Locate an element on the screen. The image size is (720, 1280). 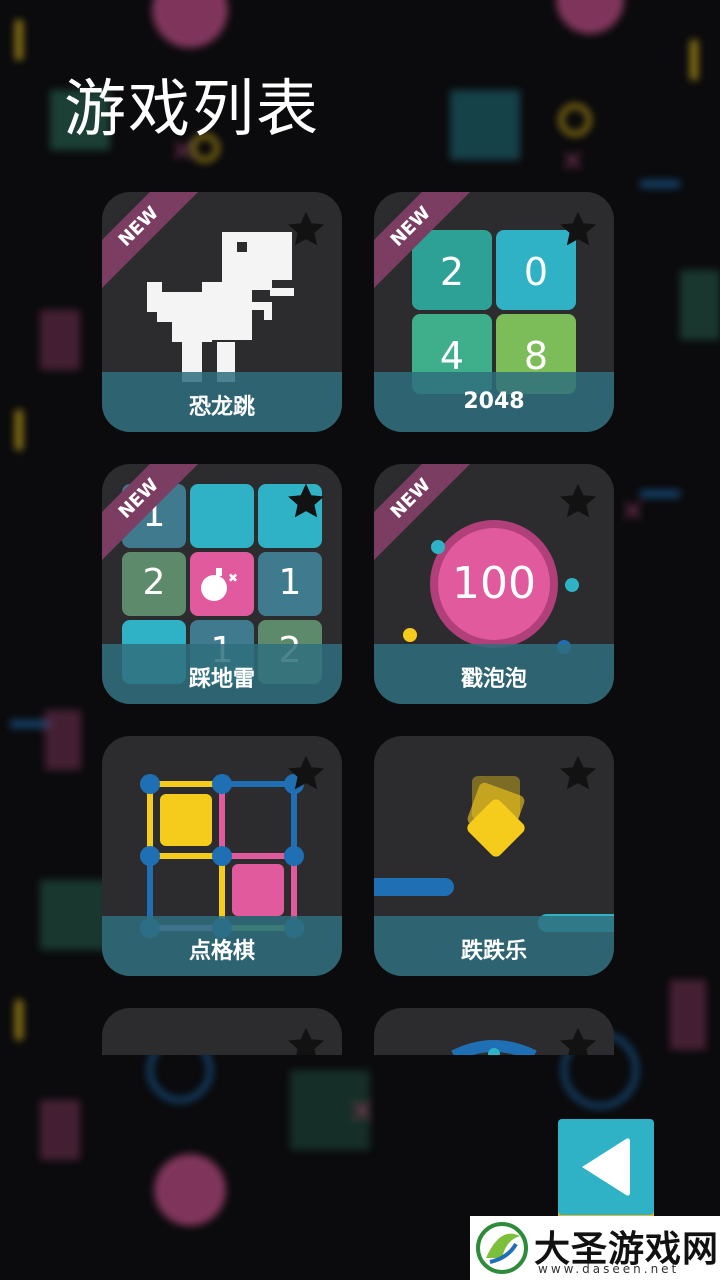
cell-value: 1 is located at coordinates (290, 582).